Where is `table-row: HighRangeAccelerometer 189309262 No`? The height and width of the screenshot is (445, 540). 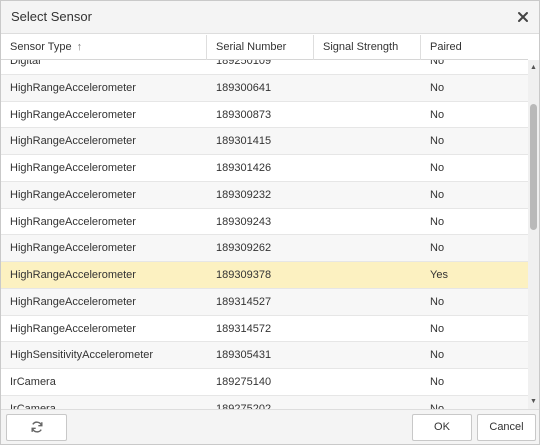 table-row: HighRangeAccelerometer 189309262 No is located at coordinates (264, 248).